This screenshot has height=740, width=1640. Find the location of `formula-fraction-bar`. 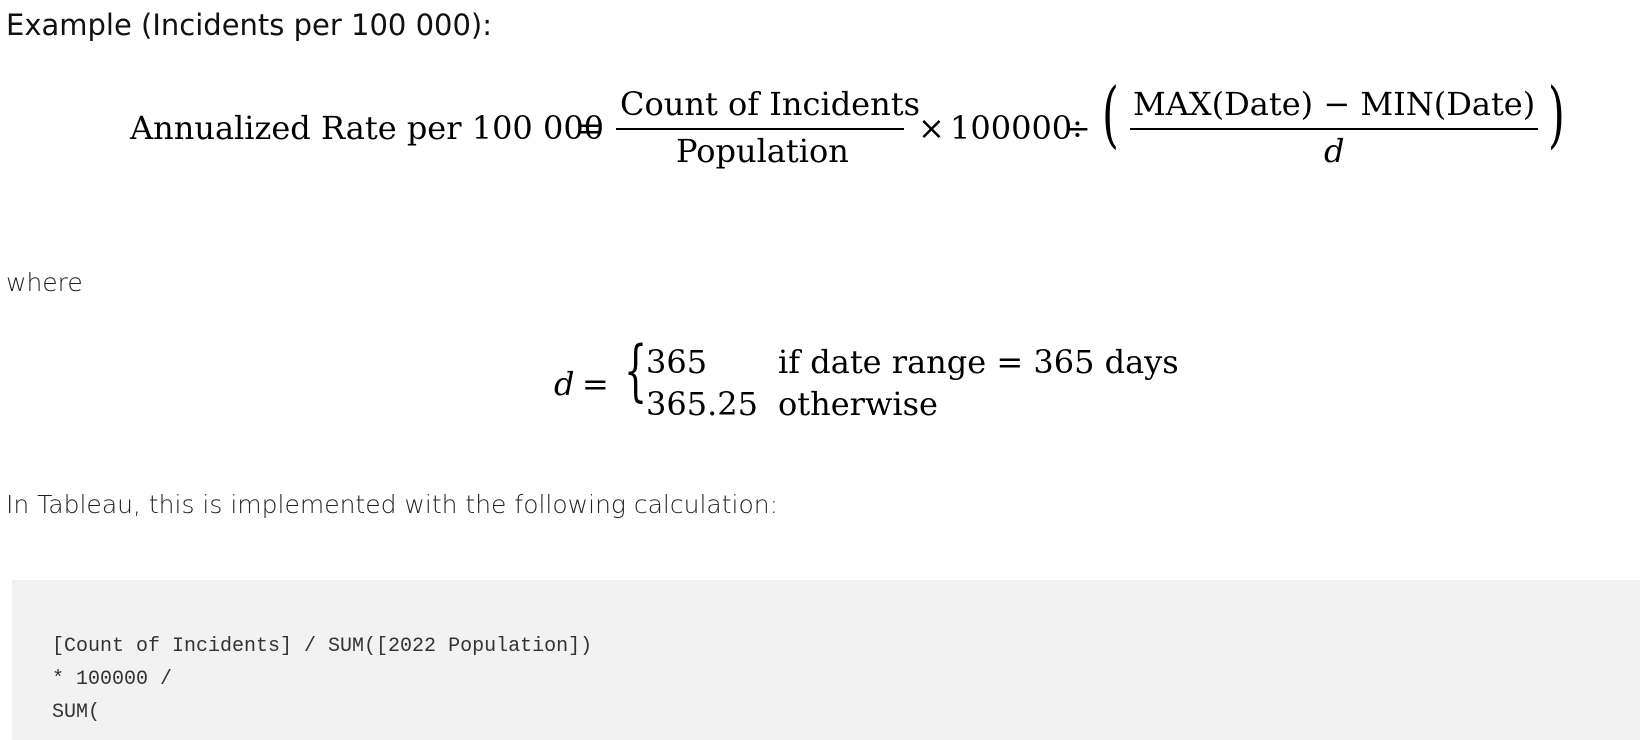

formula-fraction-bar is located at coordinates (760, 129).